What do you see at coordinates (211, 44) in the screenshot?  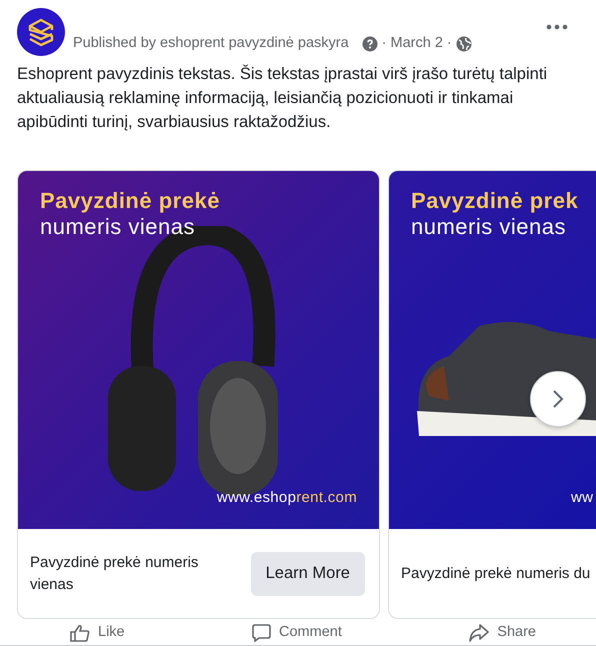 I see `publisher-text: Published by eshoprent pavyzdinė paskyra` at bounding box center [211, 44].